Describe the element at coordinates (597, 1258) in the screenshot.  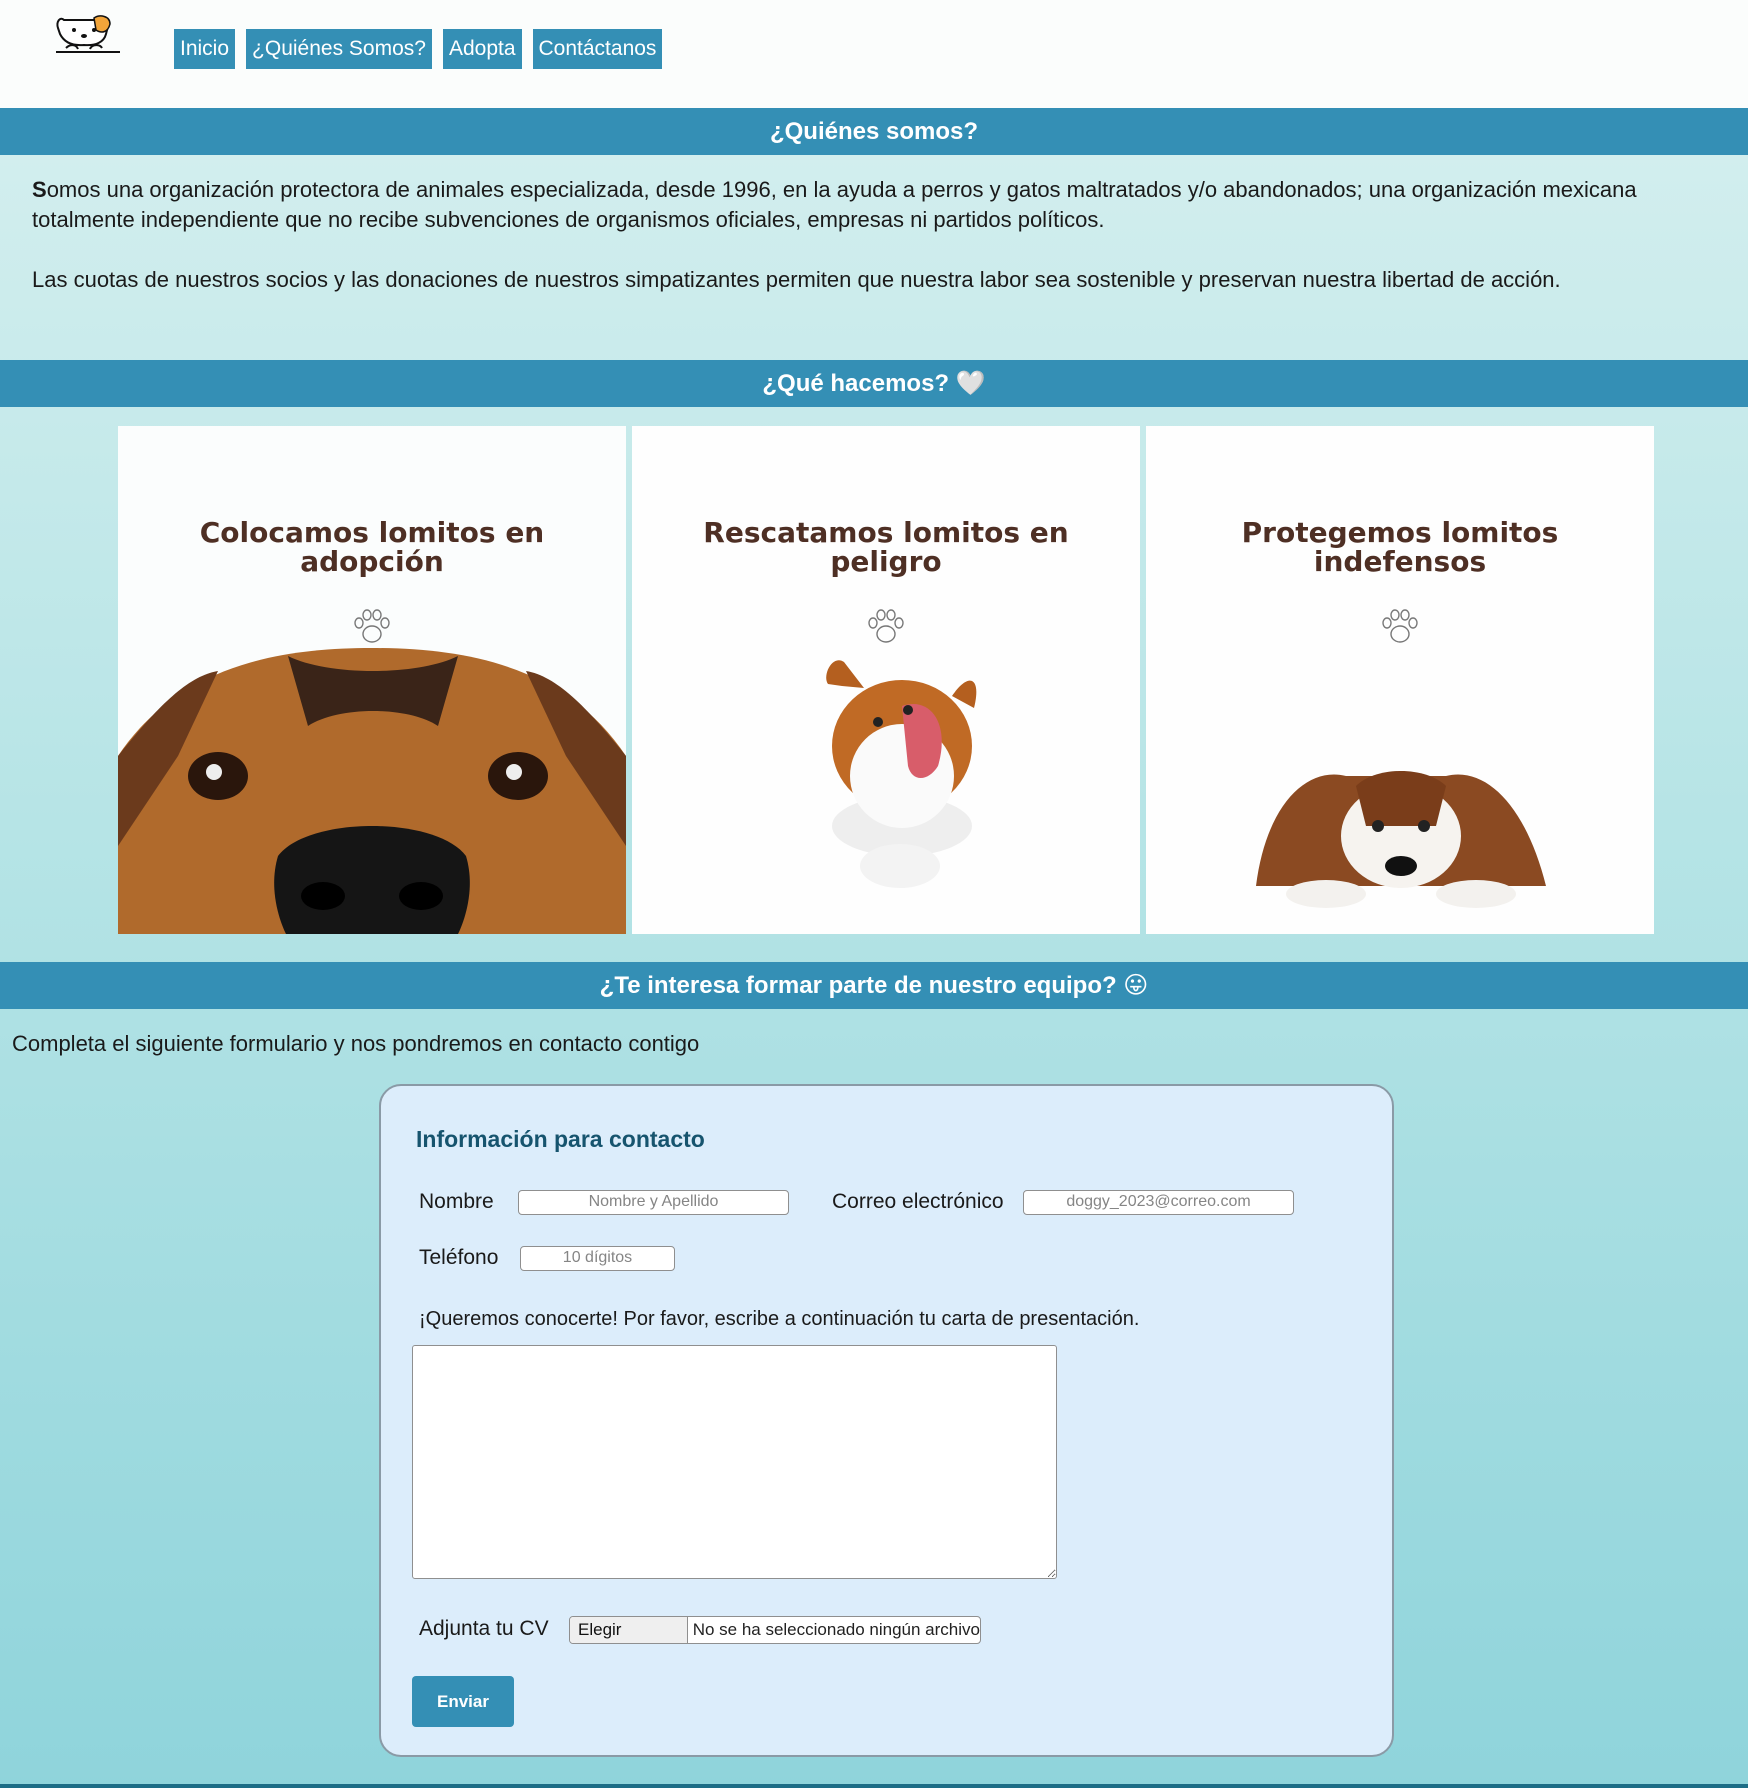
I see `phone-input: 10 dígitos` at that location.